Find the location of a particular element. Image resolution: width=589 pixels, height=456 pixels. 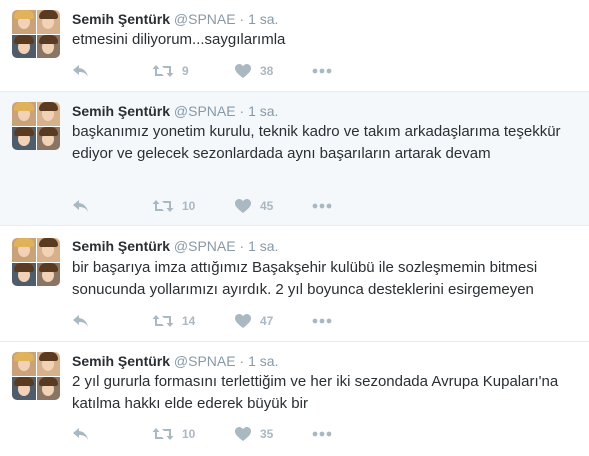

like-count: 38 is located at coordinates (267, 71).